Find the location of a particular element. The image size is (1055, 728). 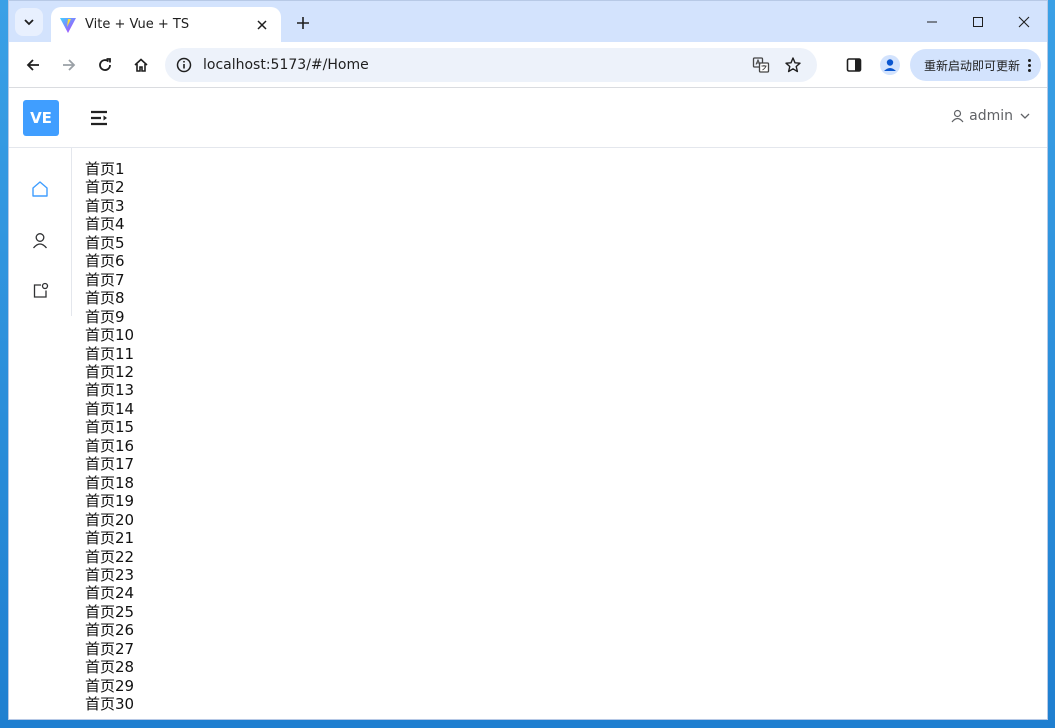

content-line: 首页11 is located at coordinates (110, 353).